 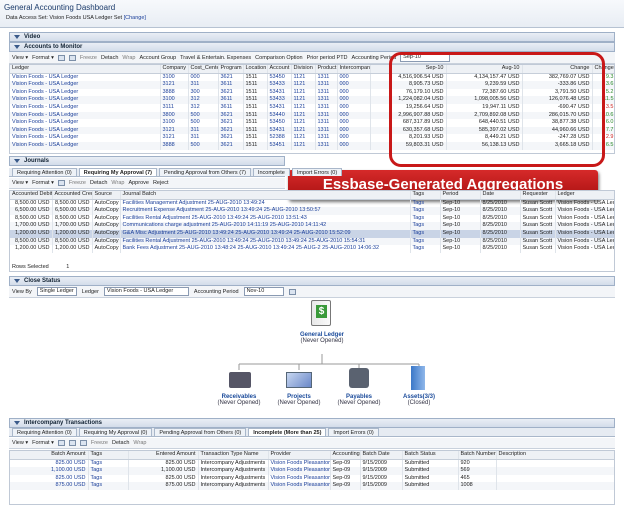 I want to click on column-header: Entered Amount, so click(x=163, y=455).